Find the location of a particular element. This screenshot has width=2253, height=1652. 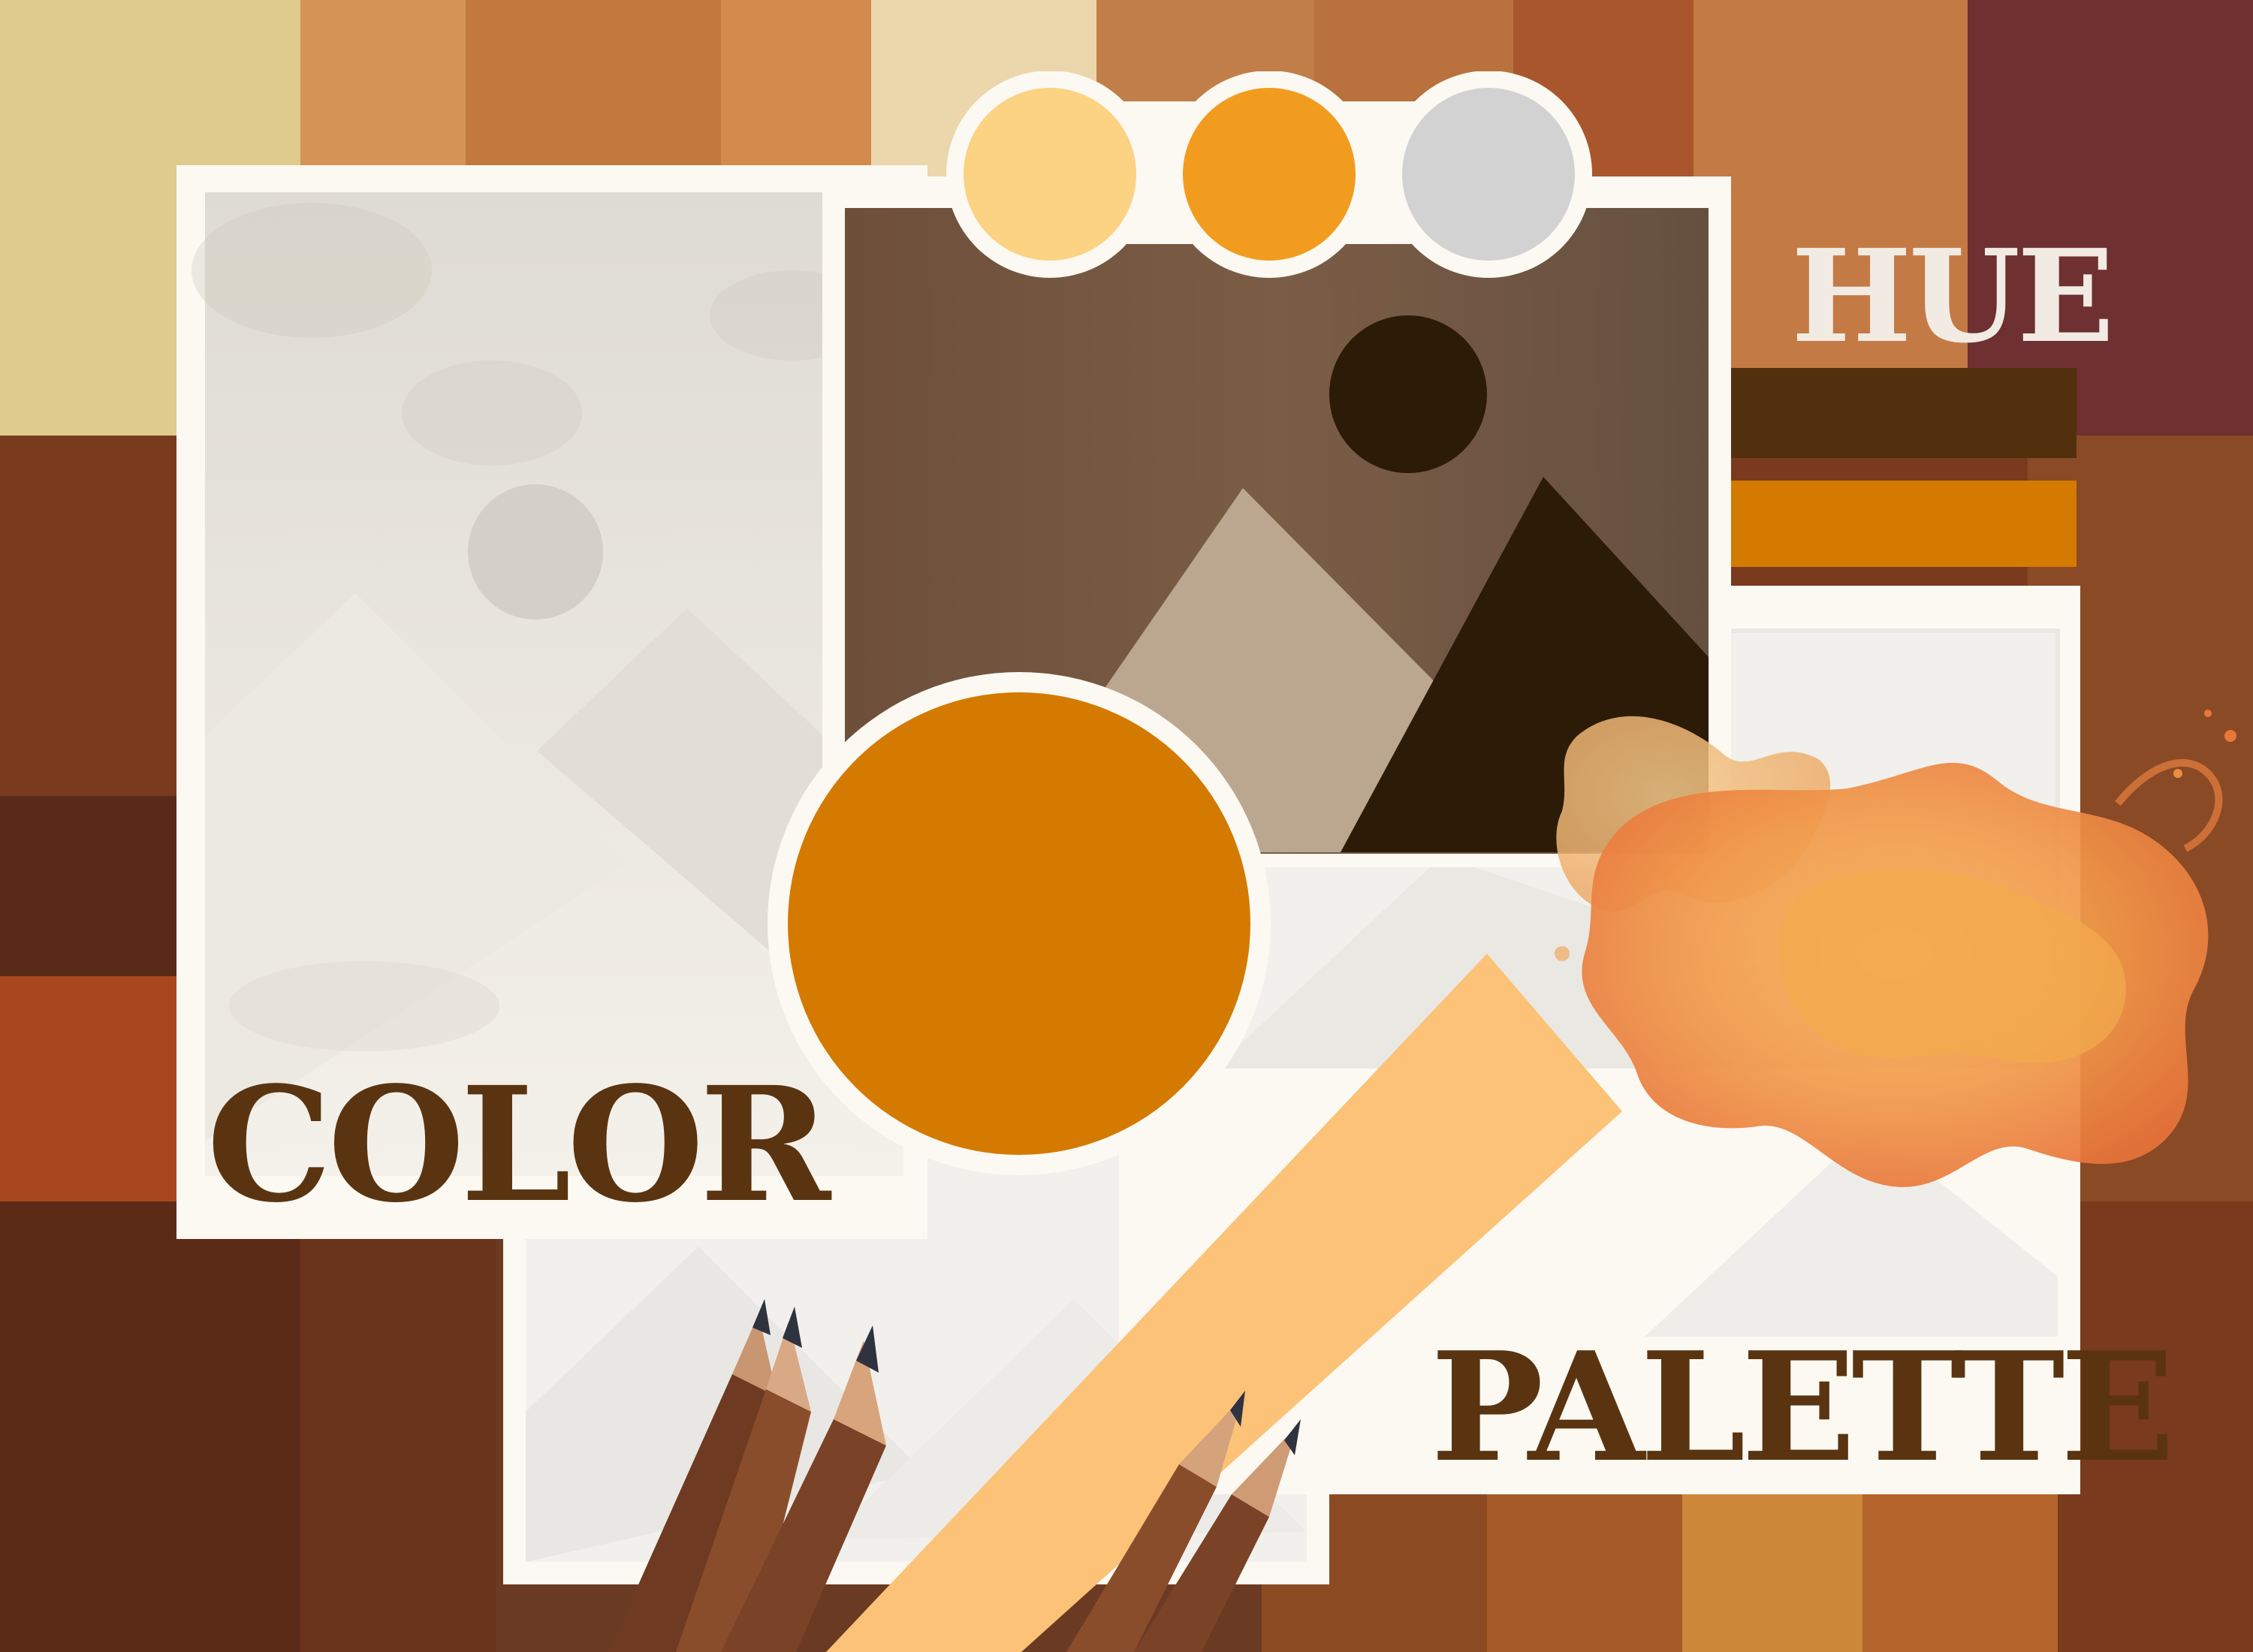

swatch-row is located at coordinates (1273, 176).